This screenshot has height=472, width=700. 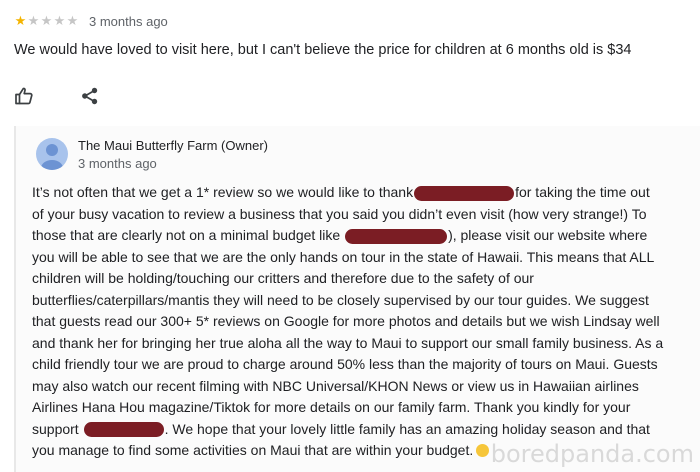 I want to click on owner-reply-date: 3 months ago, so click(x=117, y=163).